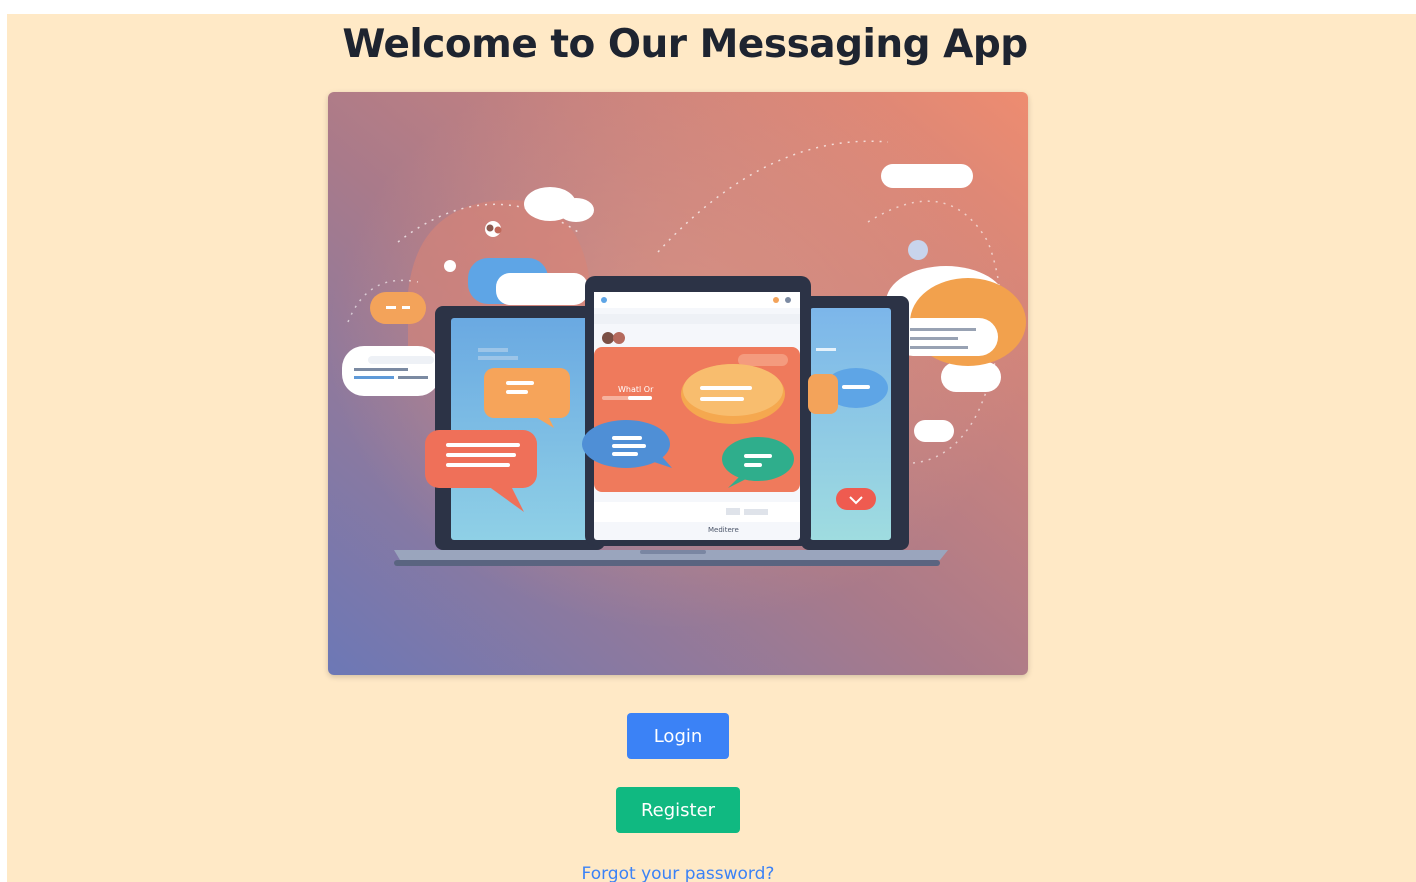 The height and width of the screenshot is (882, 1416). I want to click on page-title: Welcome to Our Messaging App, so click(685, 44).